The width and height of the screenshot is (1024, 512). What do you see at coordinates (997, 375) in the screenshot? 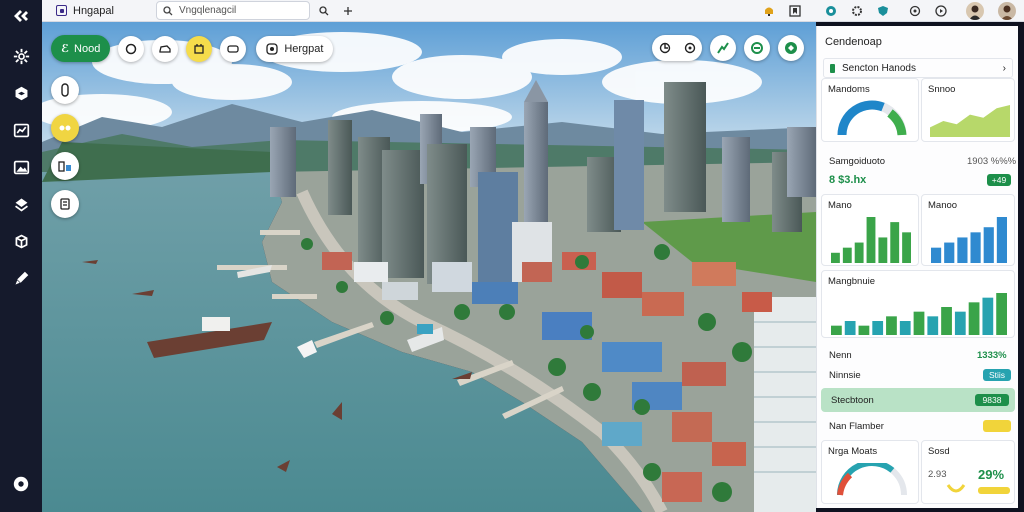
I see `line-b-tag: Stiis` at bounding box center [997, 375].